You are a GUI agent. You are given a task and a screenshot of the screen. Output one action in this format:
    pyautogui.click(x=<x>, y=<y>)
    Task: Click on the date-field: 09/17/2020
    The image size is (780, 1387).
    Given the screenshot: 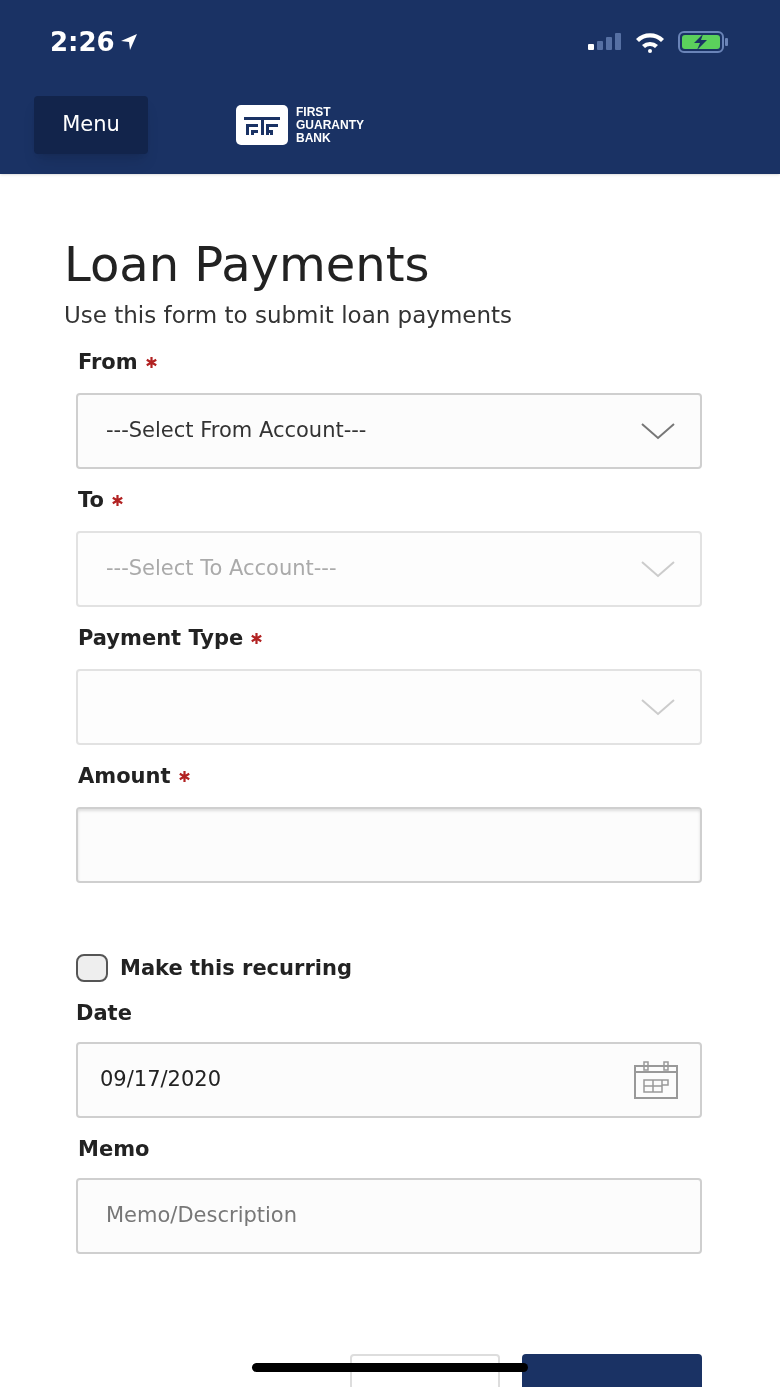 What is the action you would take?
    pyautogui.click(x=389, y=1080)
    